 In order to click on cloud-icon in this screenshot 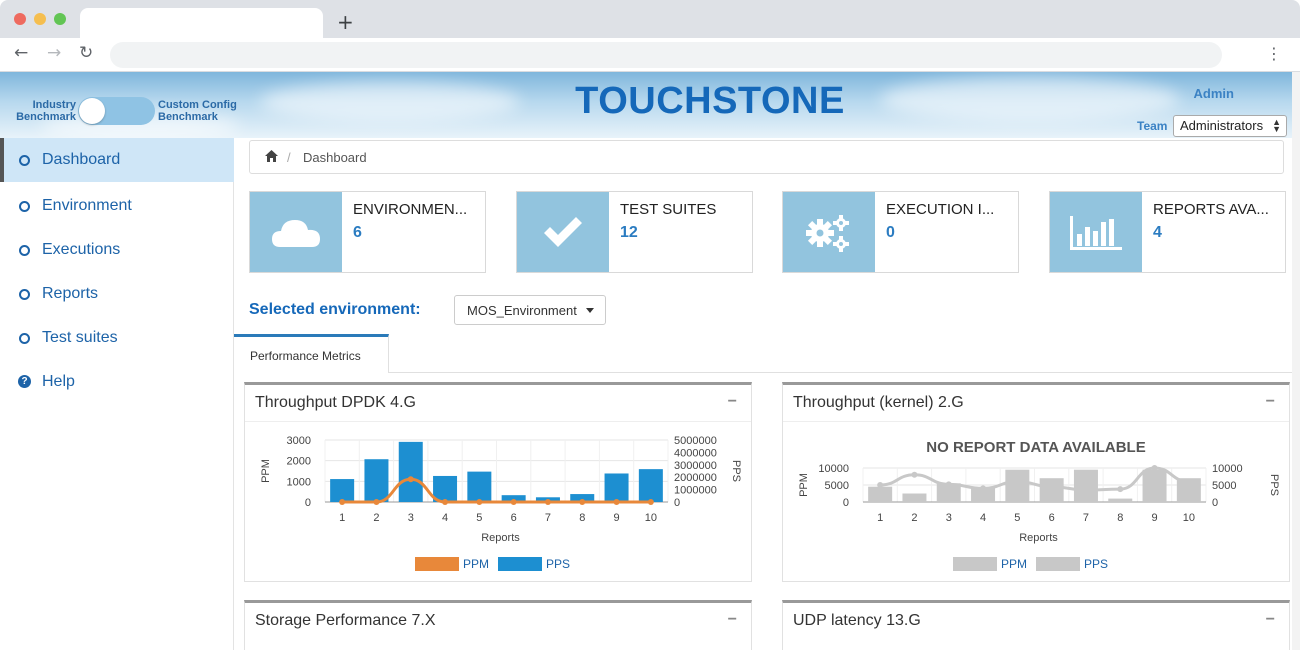, I will do `click(296, 233)`.